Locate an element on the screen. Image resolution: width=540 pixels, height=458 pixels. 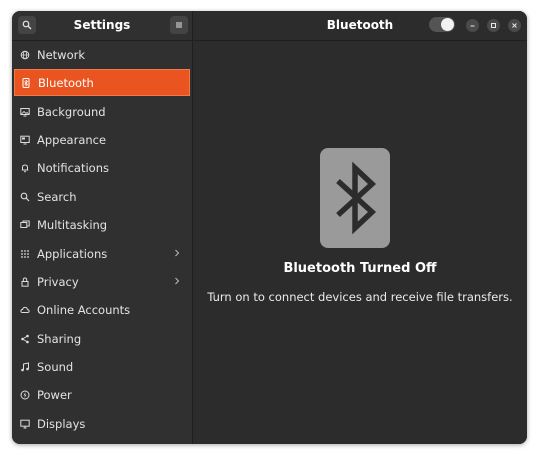
network-icon is located at coordinates (25, 55).